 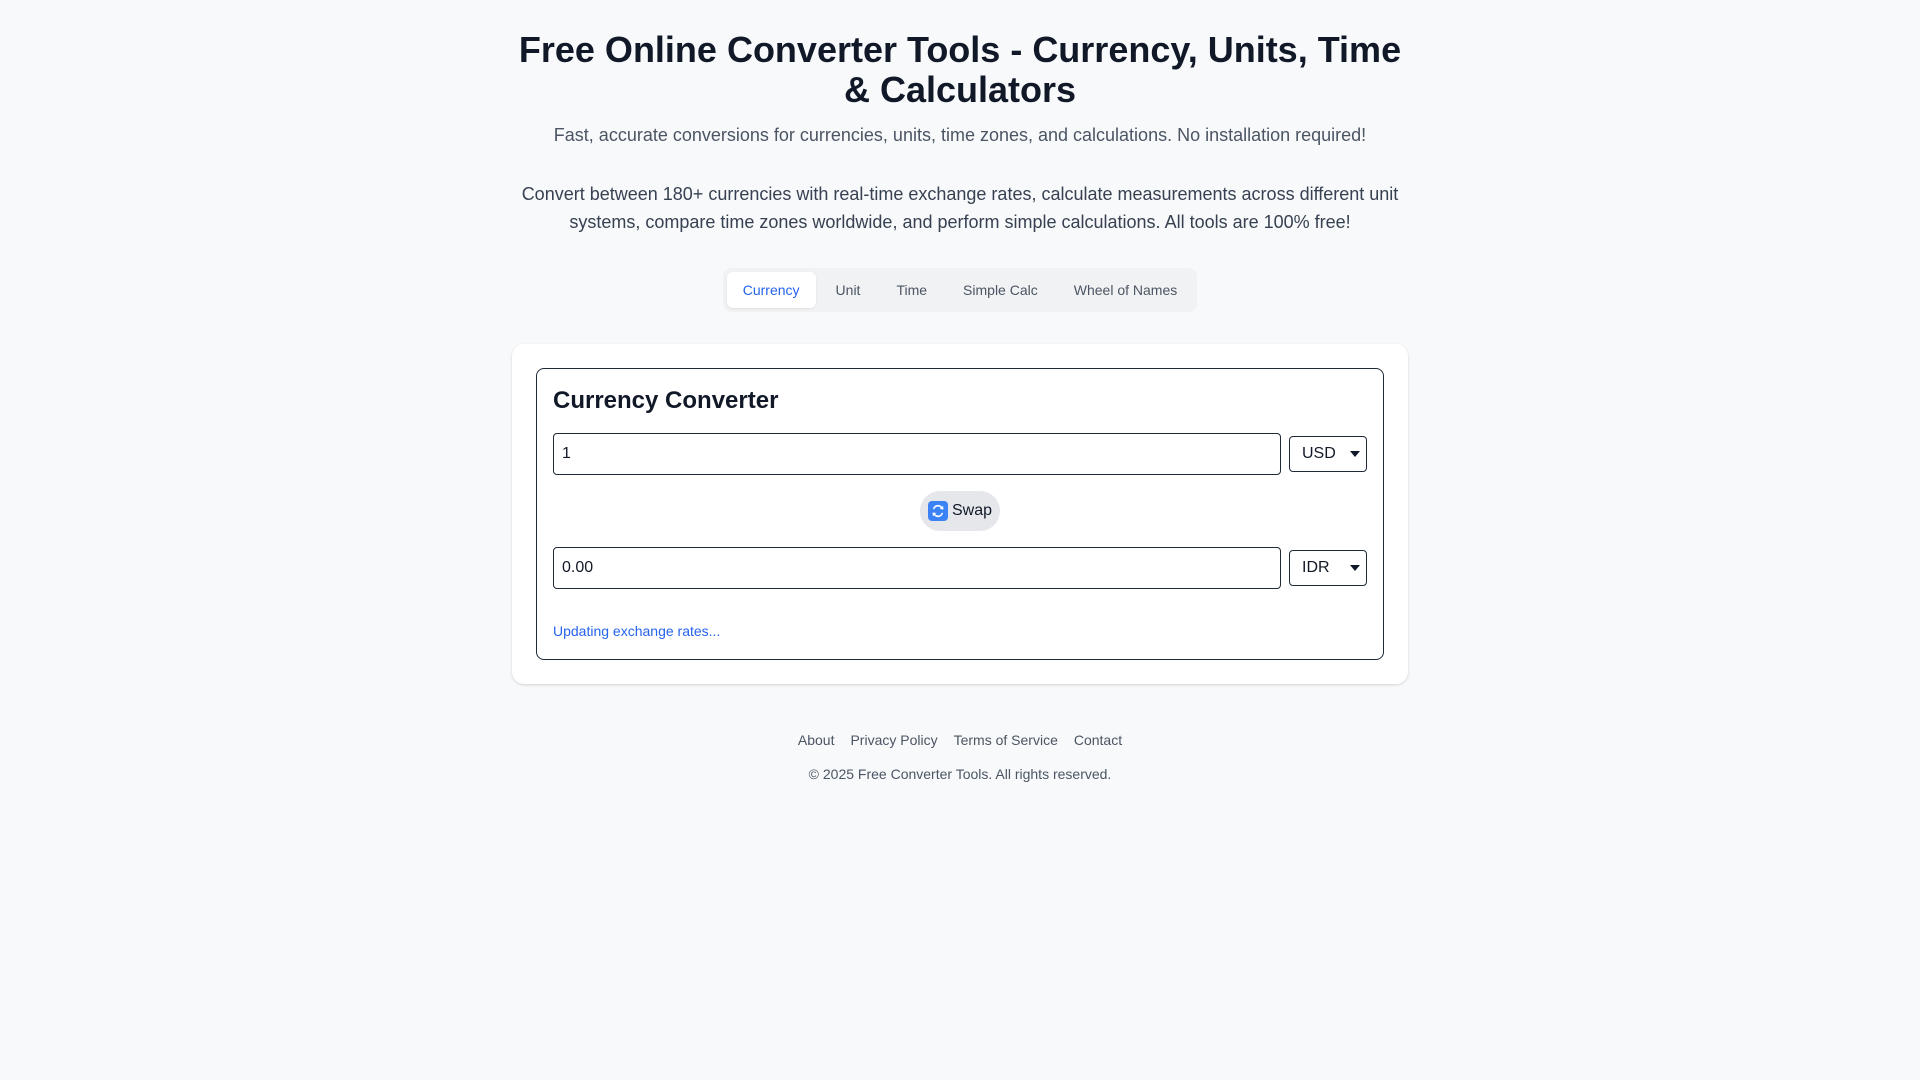 I want to click on to-amount-input, so click(x=917, y=568).